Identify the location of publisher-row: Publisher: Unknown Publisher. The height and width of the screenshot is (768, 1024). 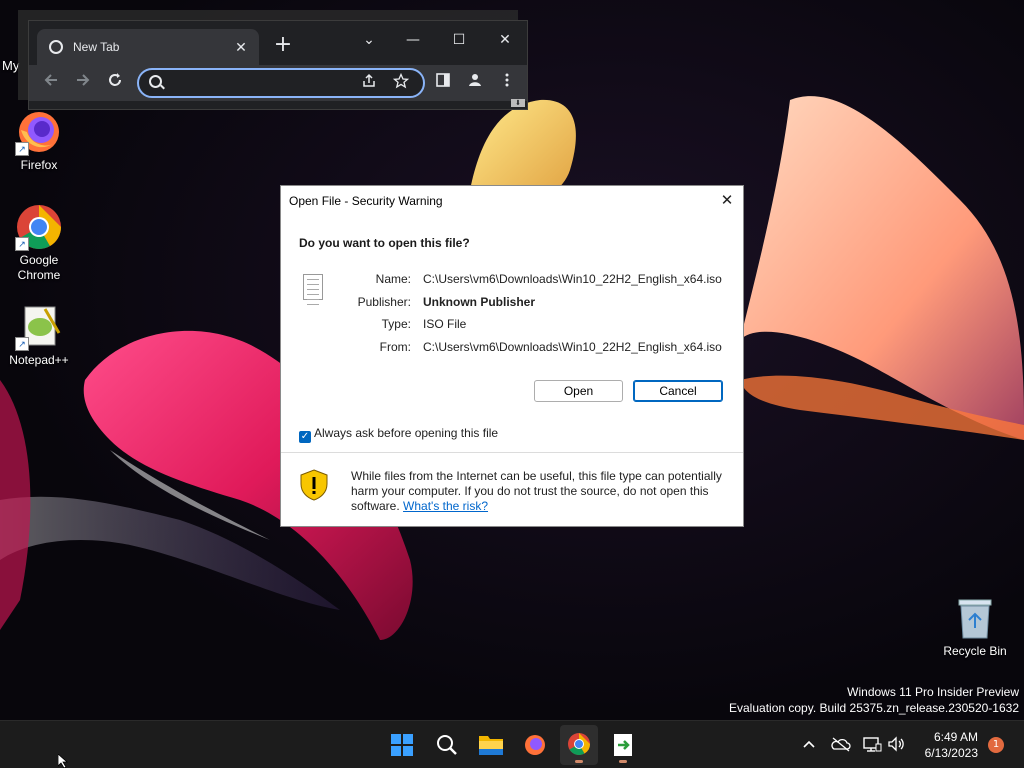
(512, 304).